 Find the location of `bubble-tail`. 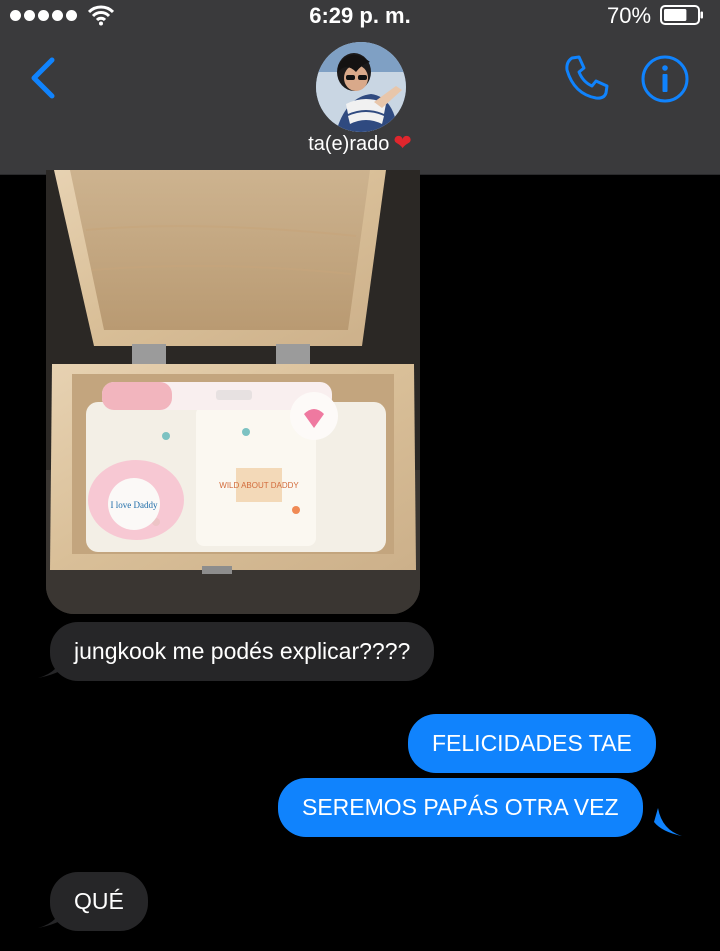

bubble-tail is located at coordinates (668, 822).